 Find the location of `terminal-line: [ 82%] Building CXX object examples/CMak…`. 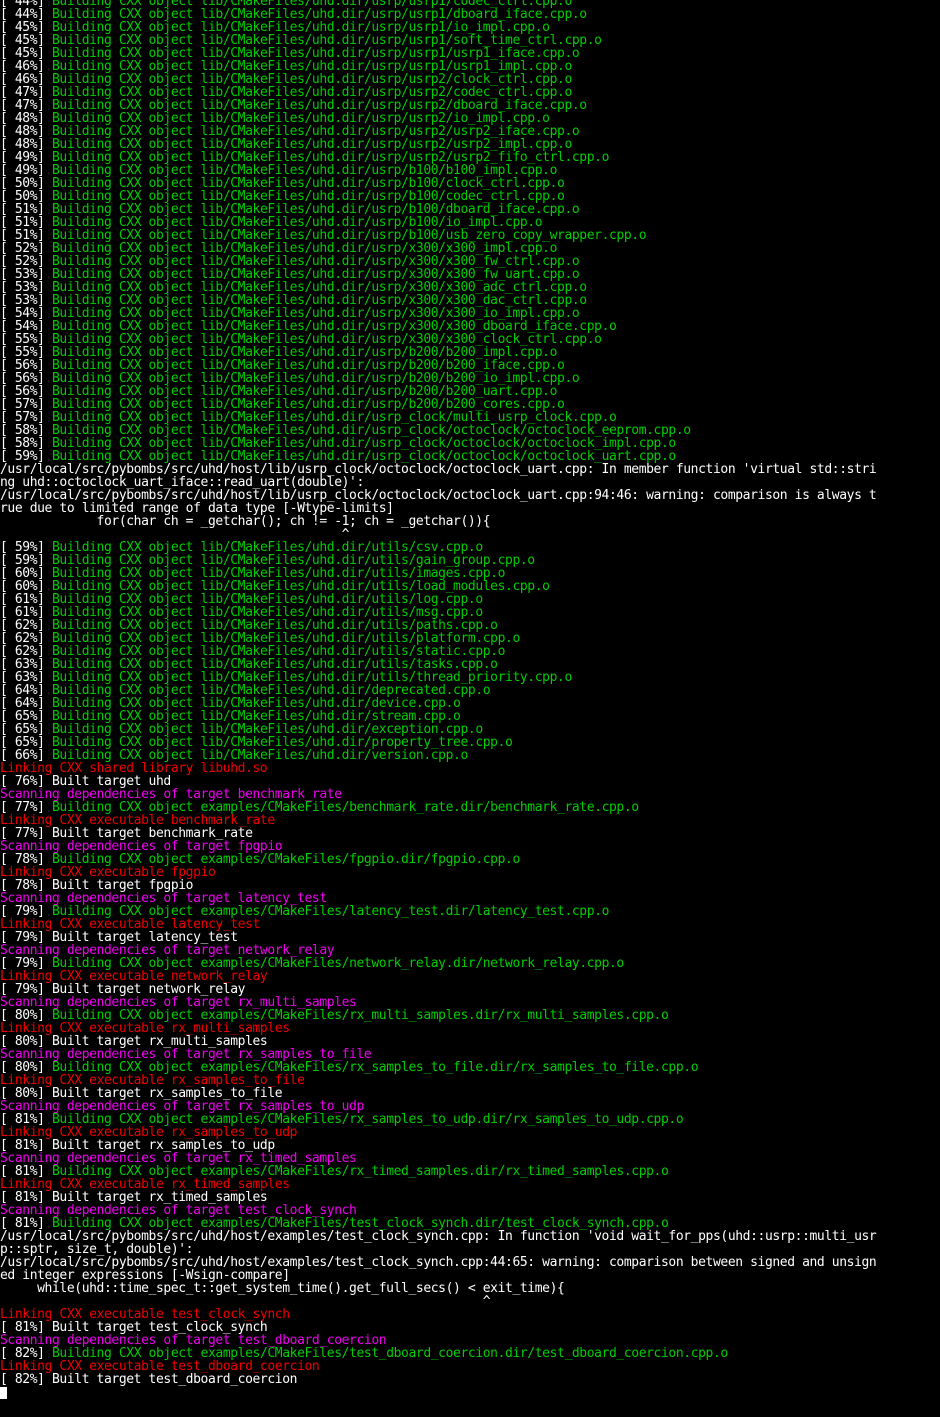

terminal-line: [ 82%] Building CXX object examples/CMak… is located at coordinates (470, 1353).